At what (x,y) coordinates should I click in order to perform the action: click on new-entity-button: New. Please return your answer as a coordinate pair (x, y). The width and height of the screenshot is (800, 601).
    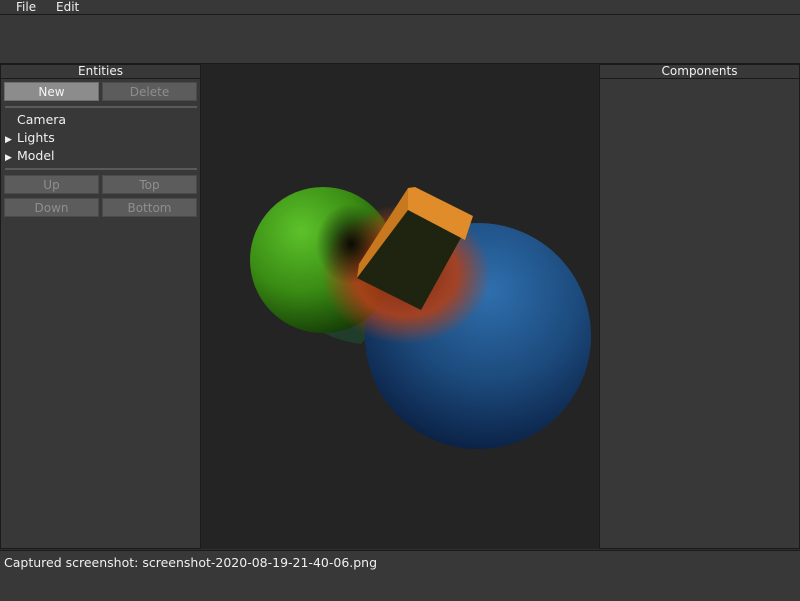
    Looking at the image, I should click on (51, 91).